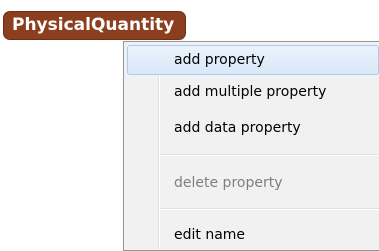  What do you see at coordinates (253, 129) in the screenshot?
I see `menu-item-add-data-property: add data property` at bounding box center [253, 129].